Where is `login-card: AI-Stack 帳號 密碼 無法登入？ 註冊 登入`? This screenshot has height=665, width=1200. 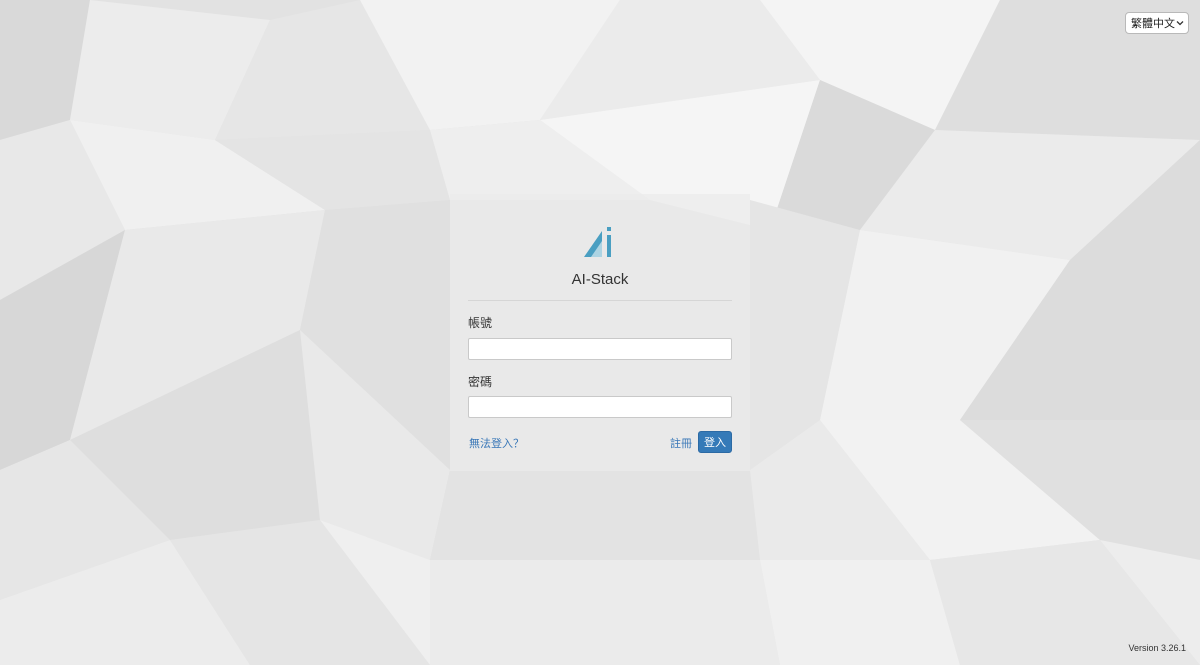 login-card: AI-Stack 帳號 密碼 無法登入？ 註冊 登入 is located at coordinates (600, 332).